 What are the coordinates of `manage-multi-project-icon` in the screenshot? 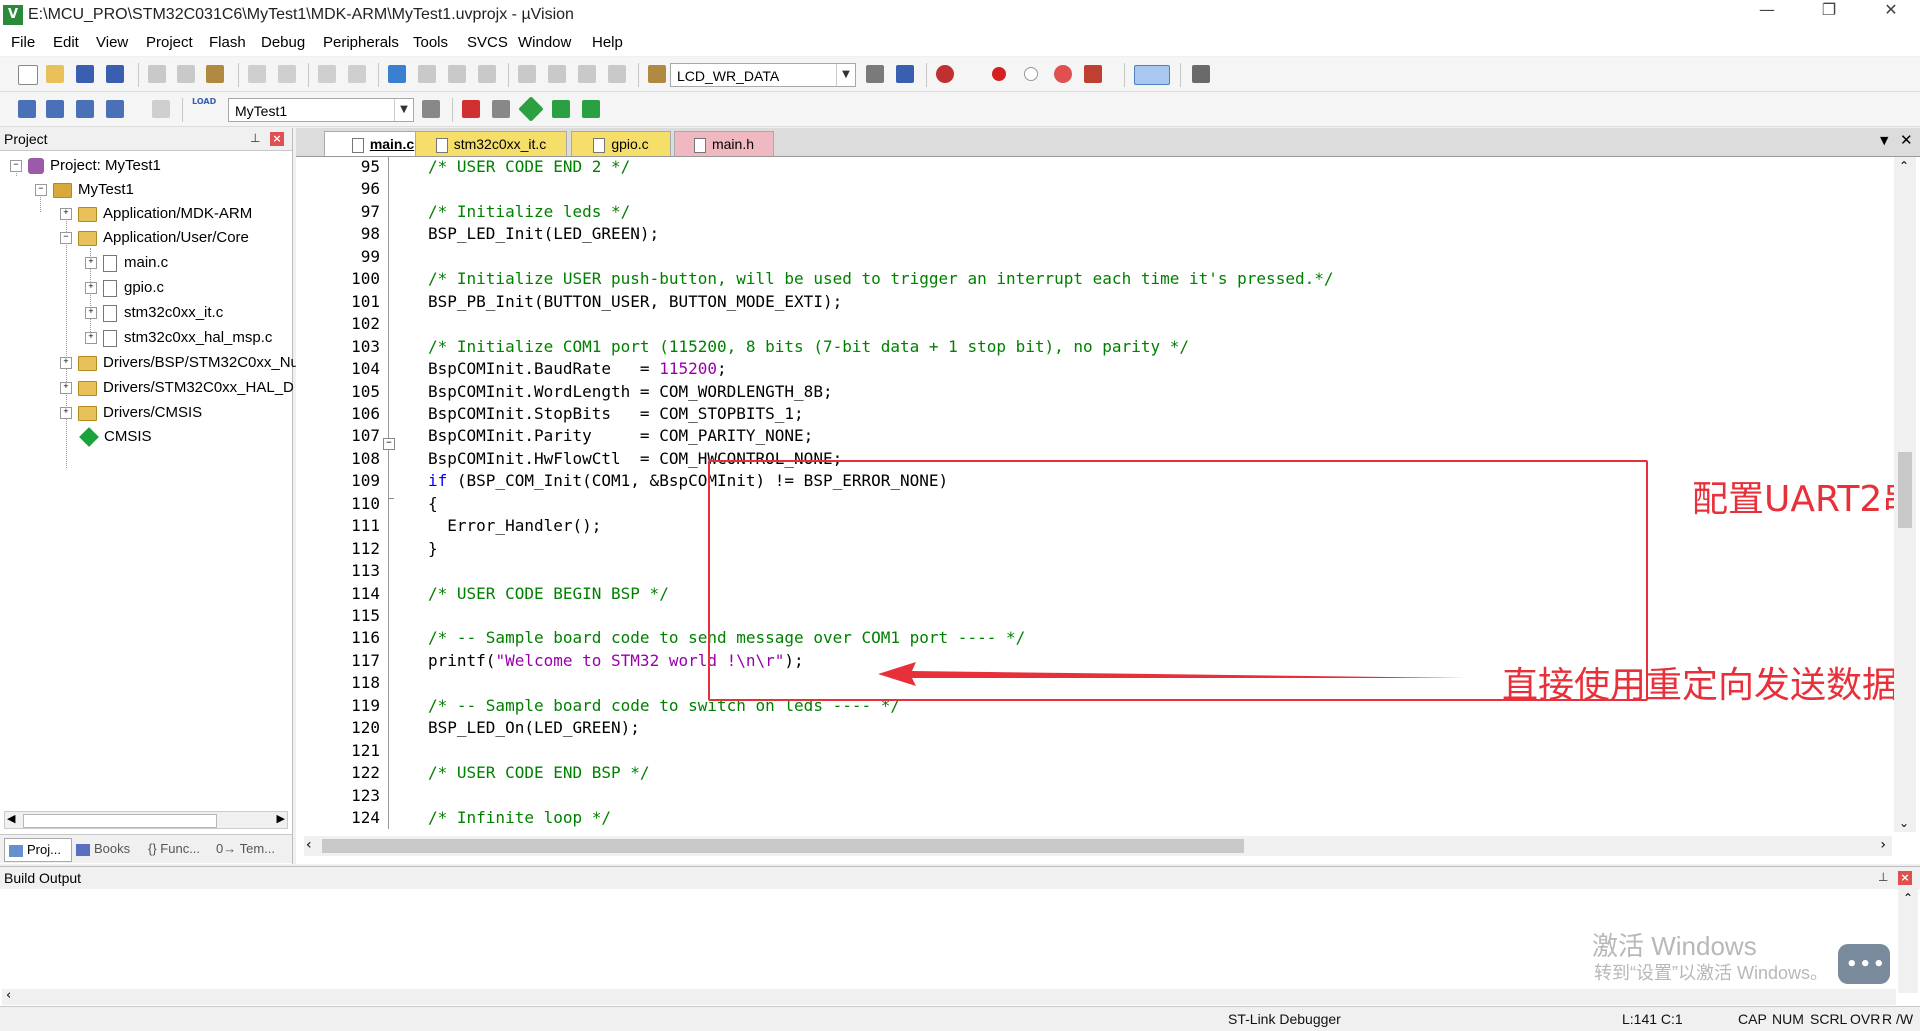 It's located at (501, 109).